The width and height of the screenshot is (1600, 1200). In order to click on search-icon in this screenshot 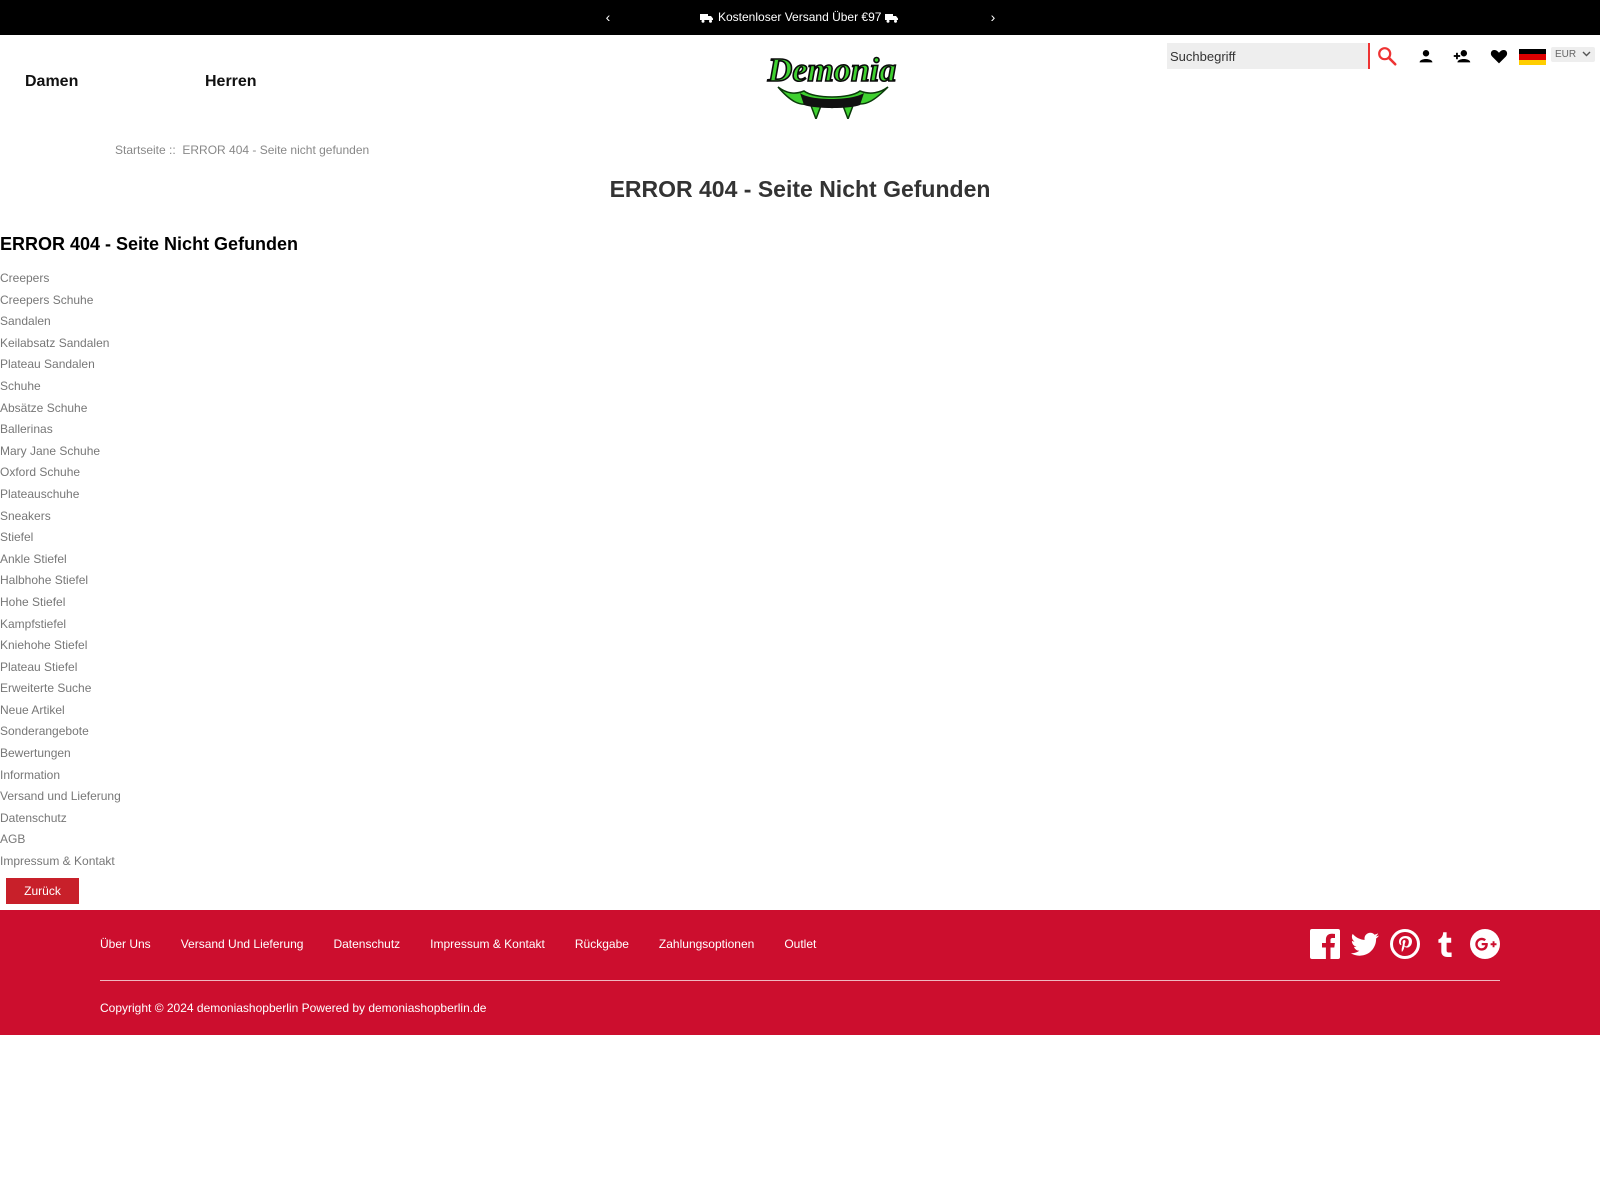, I will do `click(1387, 56)`.